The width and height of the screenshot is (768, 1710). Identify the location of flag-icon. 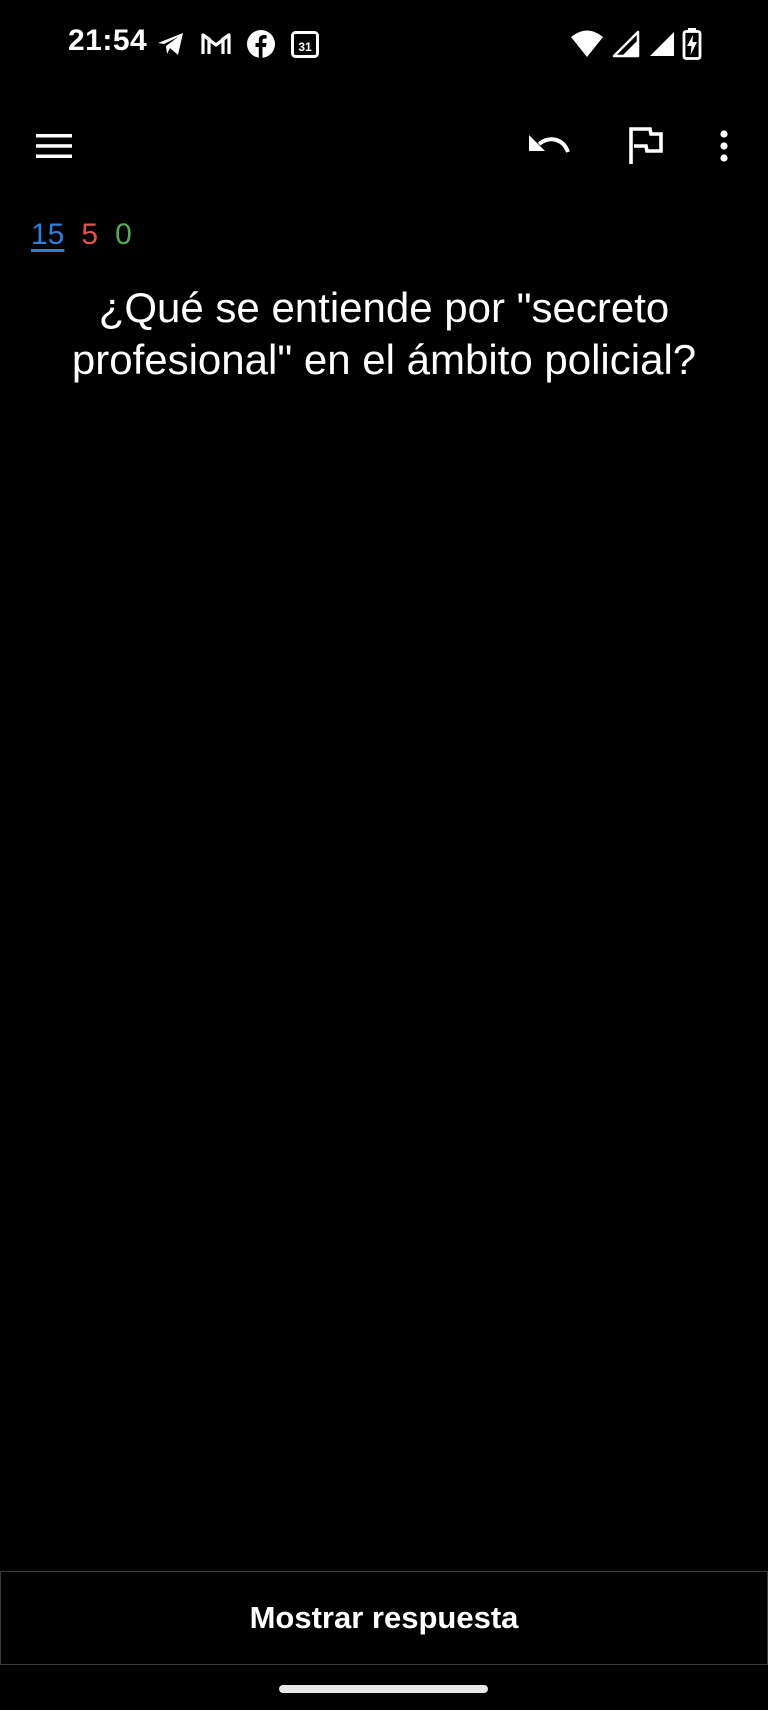
(645, 148).